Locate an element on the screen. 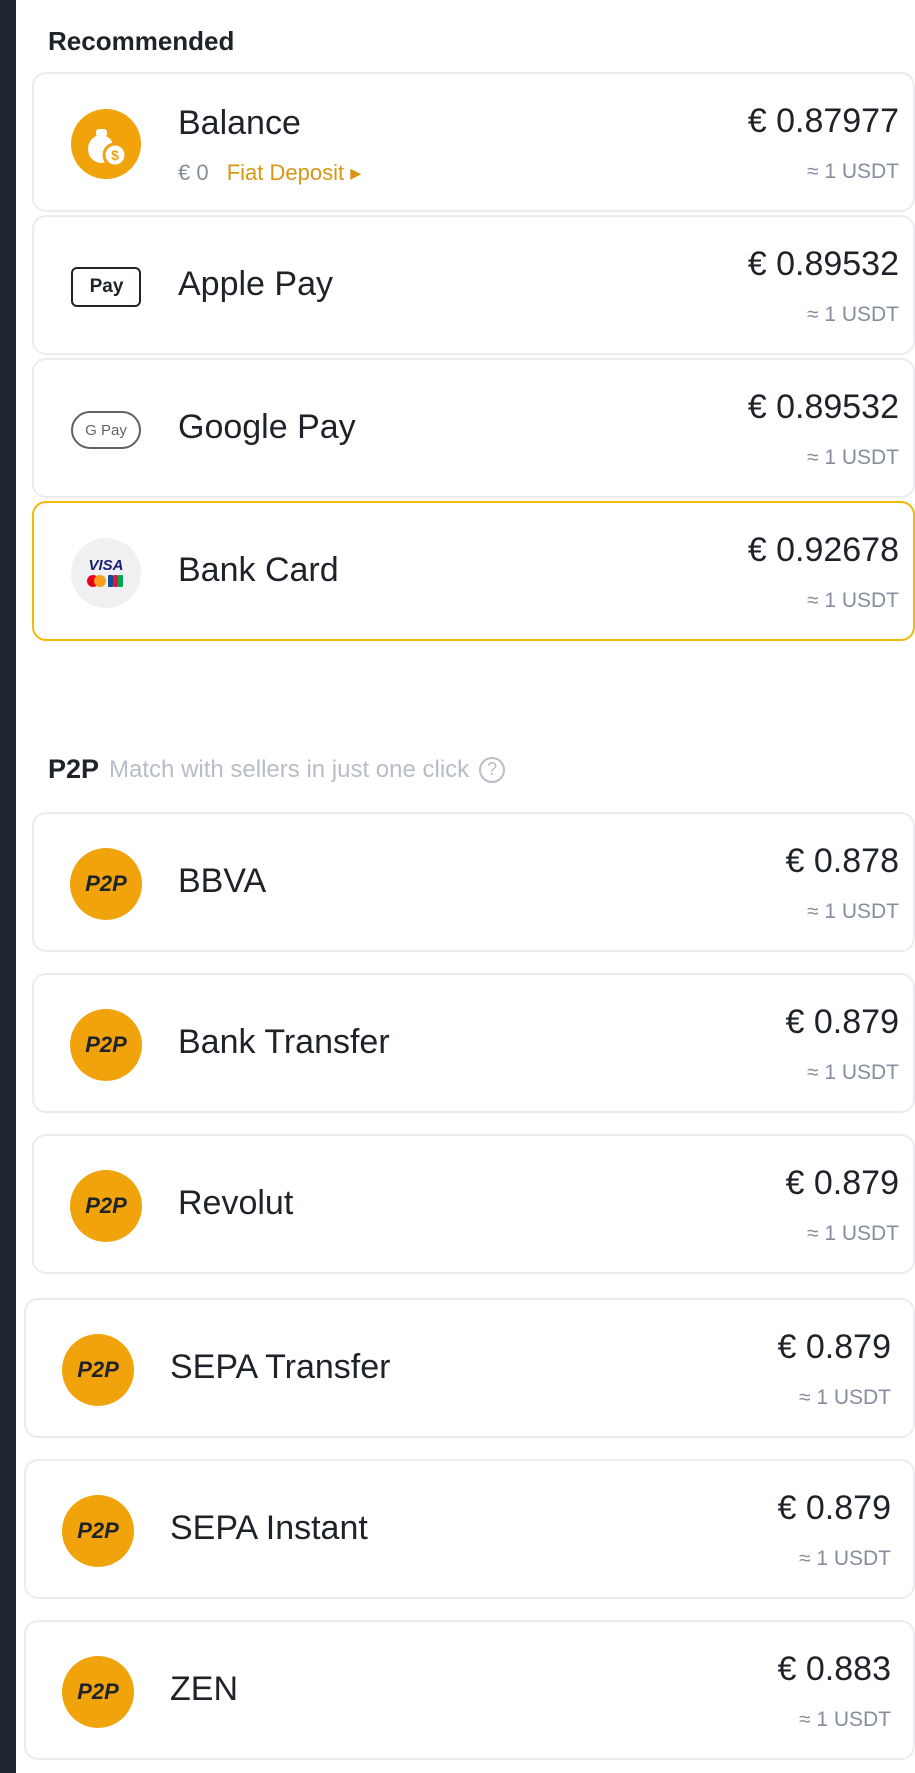 The width and height of the screenshot is (915, 1773). payment-option-apple-pay: Pay Apple Pay € 0.89532 ≈ 1 USDT is located at coordinates (473, 285).